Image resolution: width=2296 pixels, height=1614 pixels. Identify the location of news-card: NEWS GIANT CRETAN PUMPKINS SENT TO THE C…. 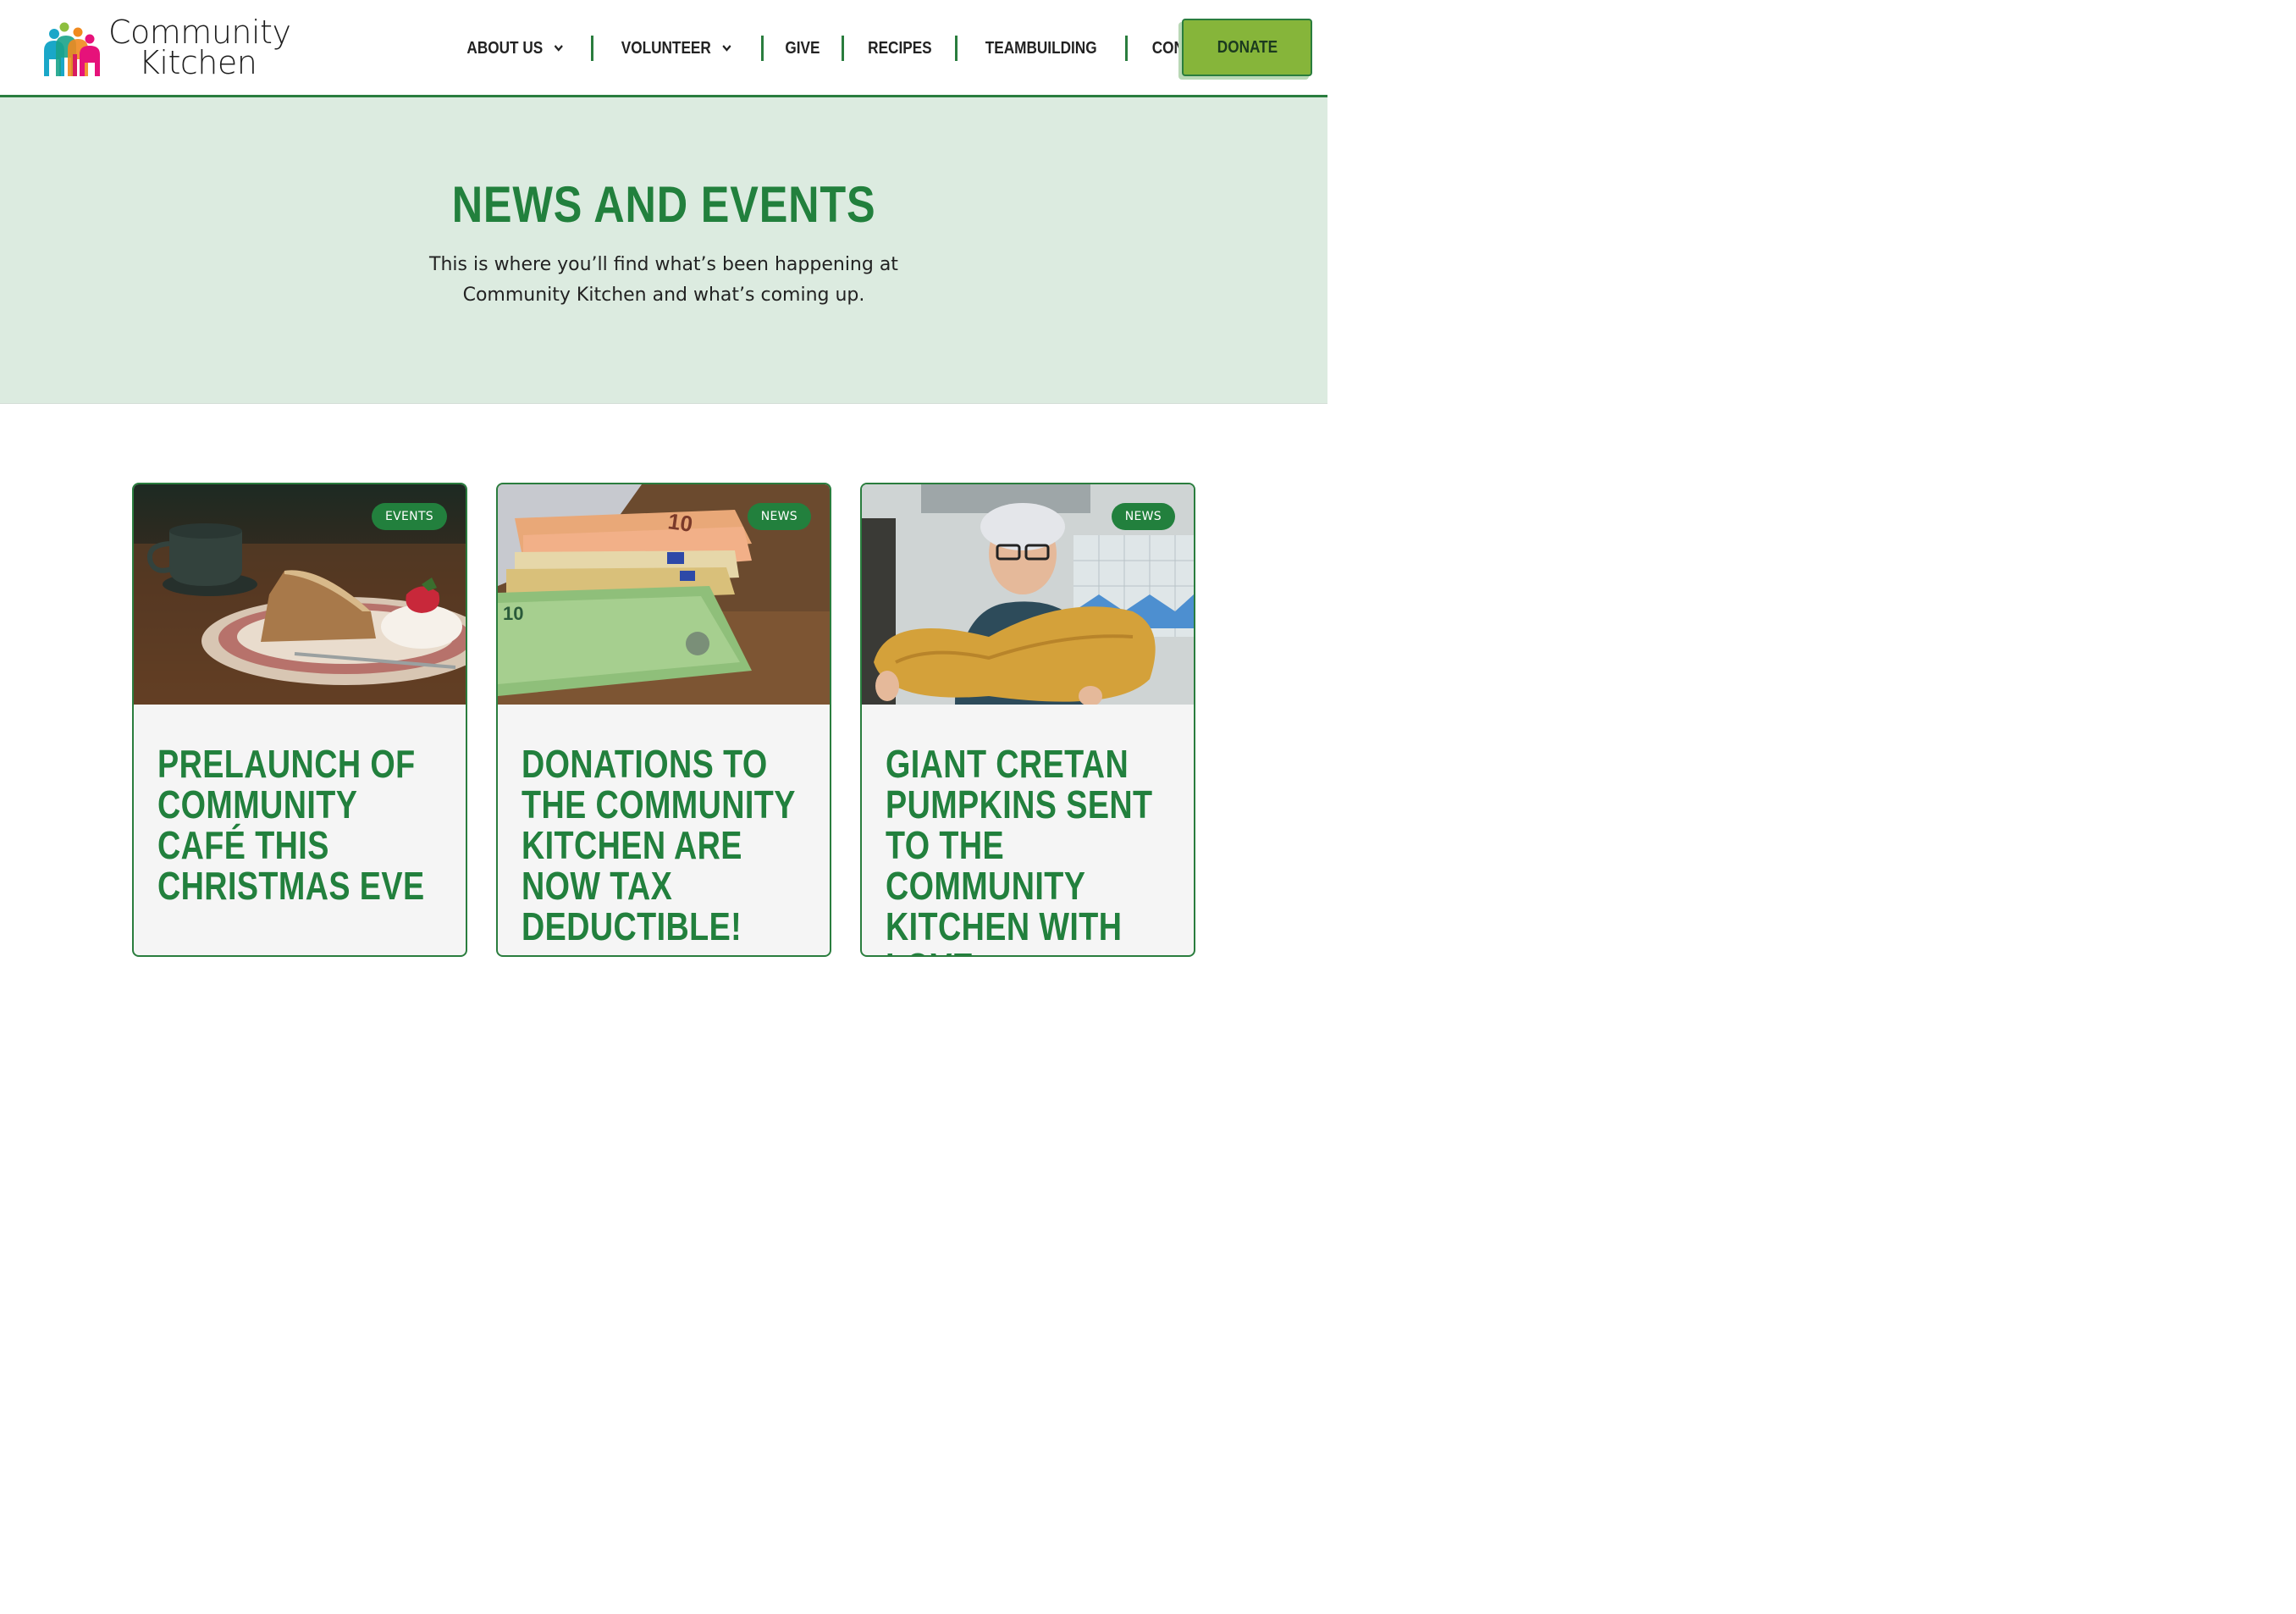
(1027, 720).